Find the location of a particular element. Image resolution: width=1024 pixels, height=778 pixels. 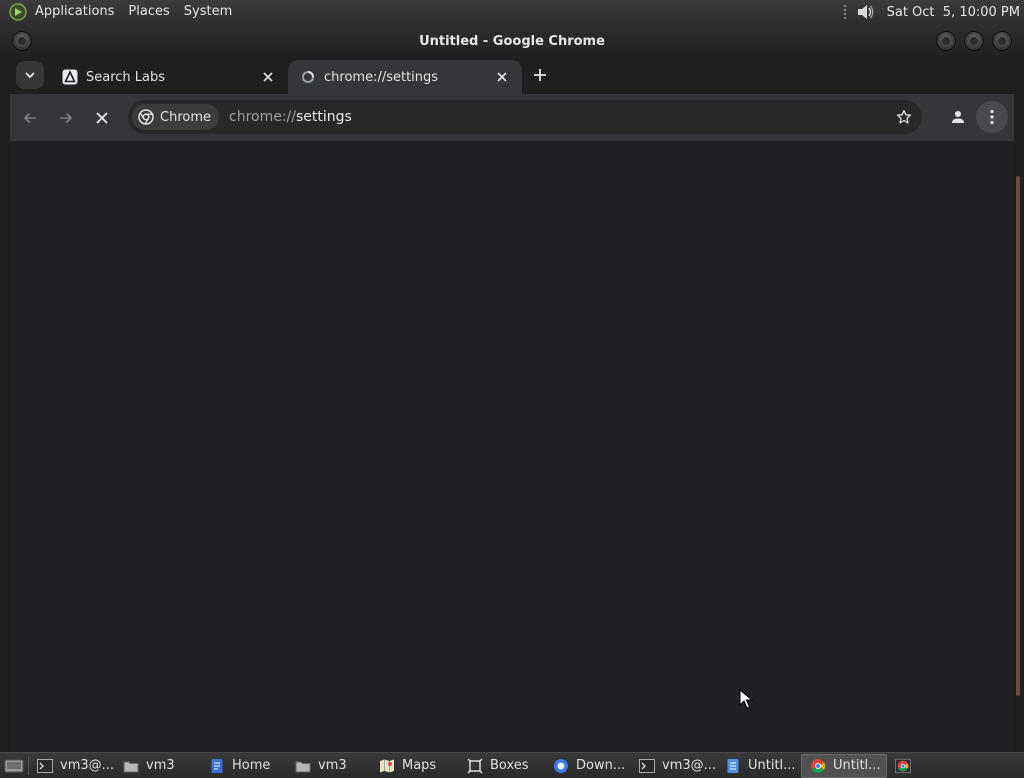

forward-button is located at coordinates (66, 118).